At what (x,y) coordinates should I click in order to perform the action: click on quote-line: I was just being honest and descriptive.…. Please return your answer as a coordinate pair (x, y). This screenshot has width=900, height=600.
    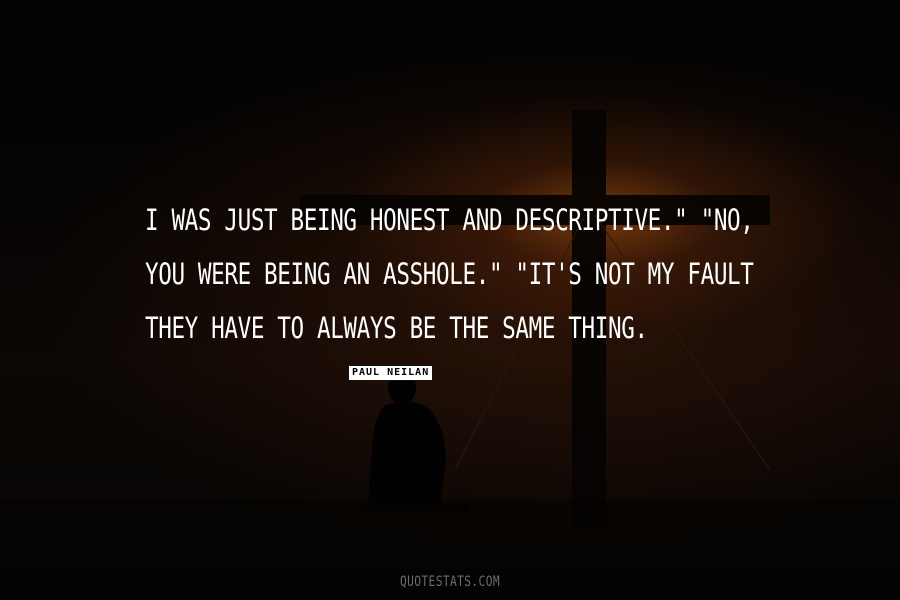
    Looking at the image, I should click on (449, 220).